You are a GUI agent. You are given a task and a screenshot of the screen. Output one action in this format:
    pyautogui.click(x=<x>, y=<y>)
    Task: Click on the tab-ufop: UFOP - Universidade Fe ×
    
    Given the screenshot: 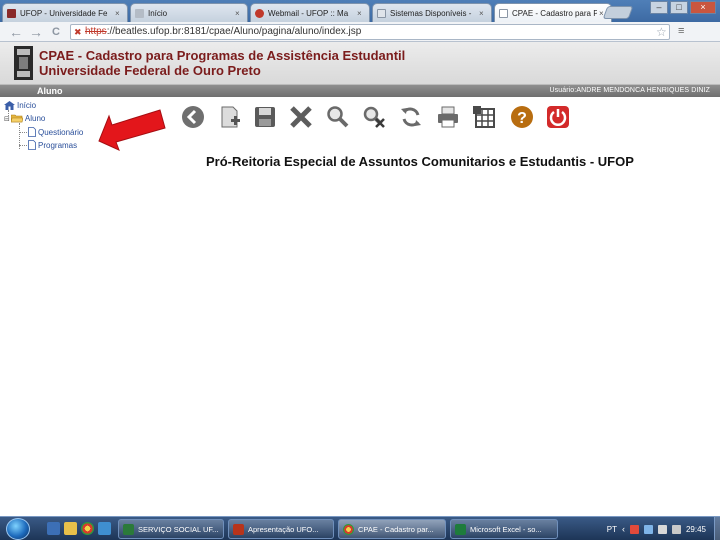 What is the action you would take?
    pyautogui.click(x=65, y=12)
    